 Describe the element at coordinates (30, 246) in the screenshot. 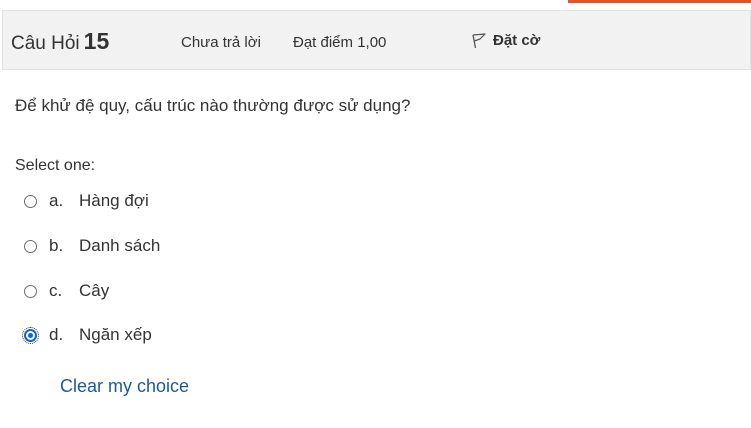

I see `answer-radio-b` at that location.